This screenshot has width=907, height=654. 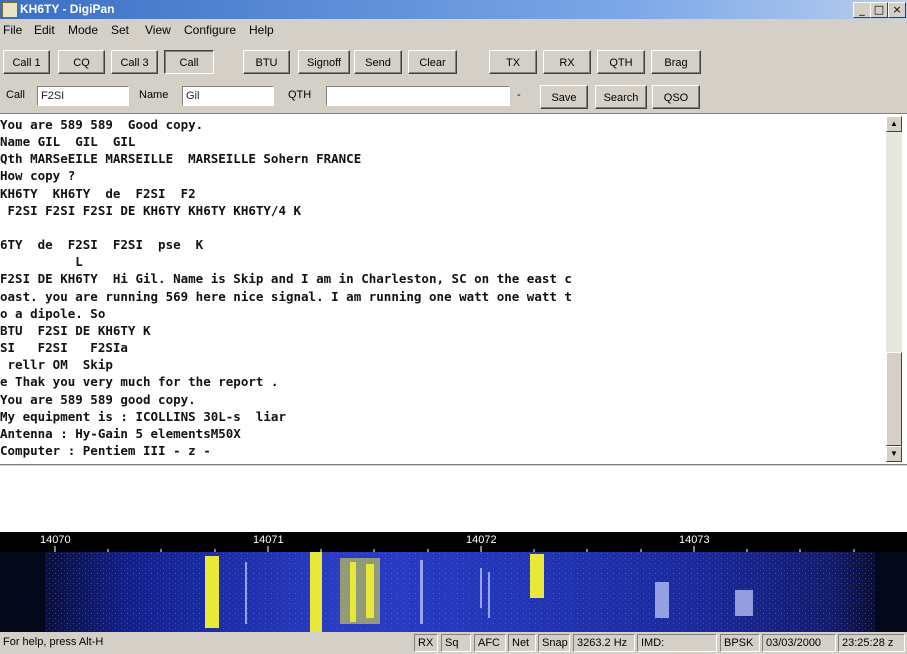 What do you see at coordinates (268, 540) in the screenshot?
I see `freq-label: 14071` at bounding box center [268, 540].